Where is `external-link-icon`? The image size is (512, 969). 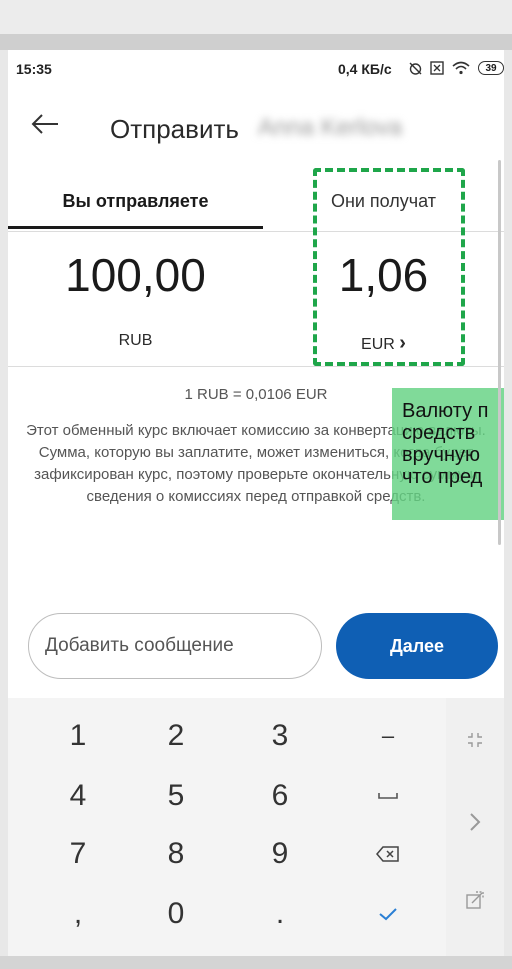
external-link-icon is located at coordinates (475, 900).